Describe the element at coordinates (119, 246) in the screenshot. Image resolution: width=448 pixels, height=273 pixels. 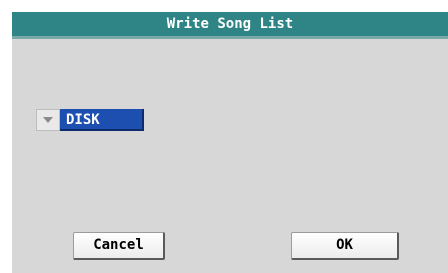
I see `cancel-button: Cancel` at that location.